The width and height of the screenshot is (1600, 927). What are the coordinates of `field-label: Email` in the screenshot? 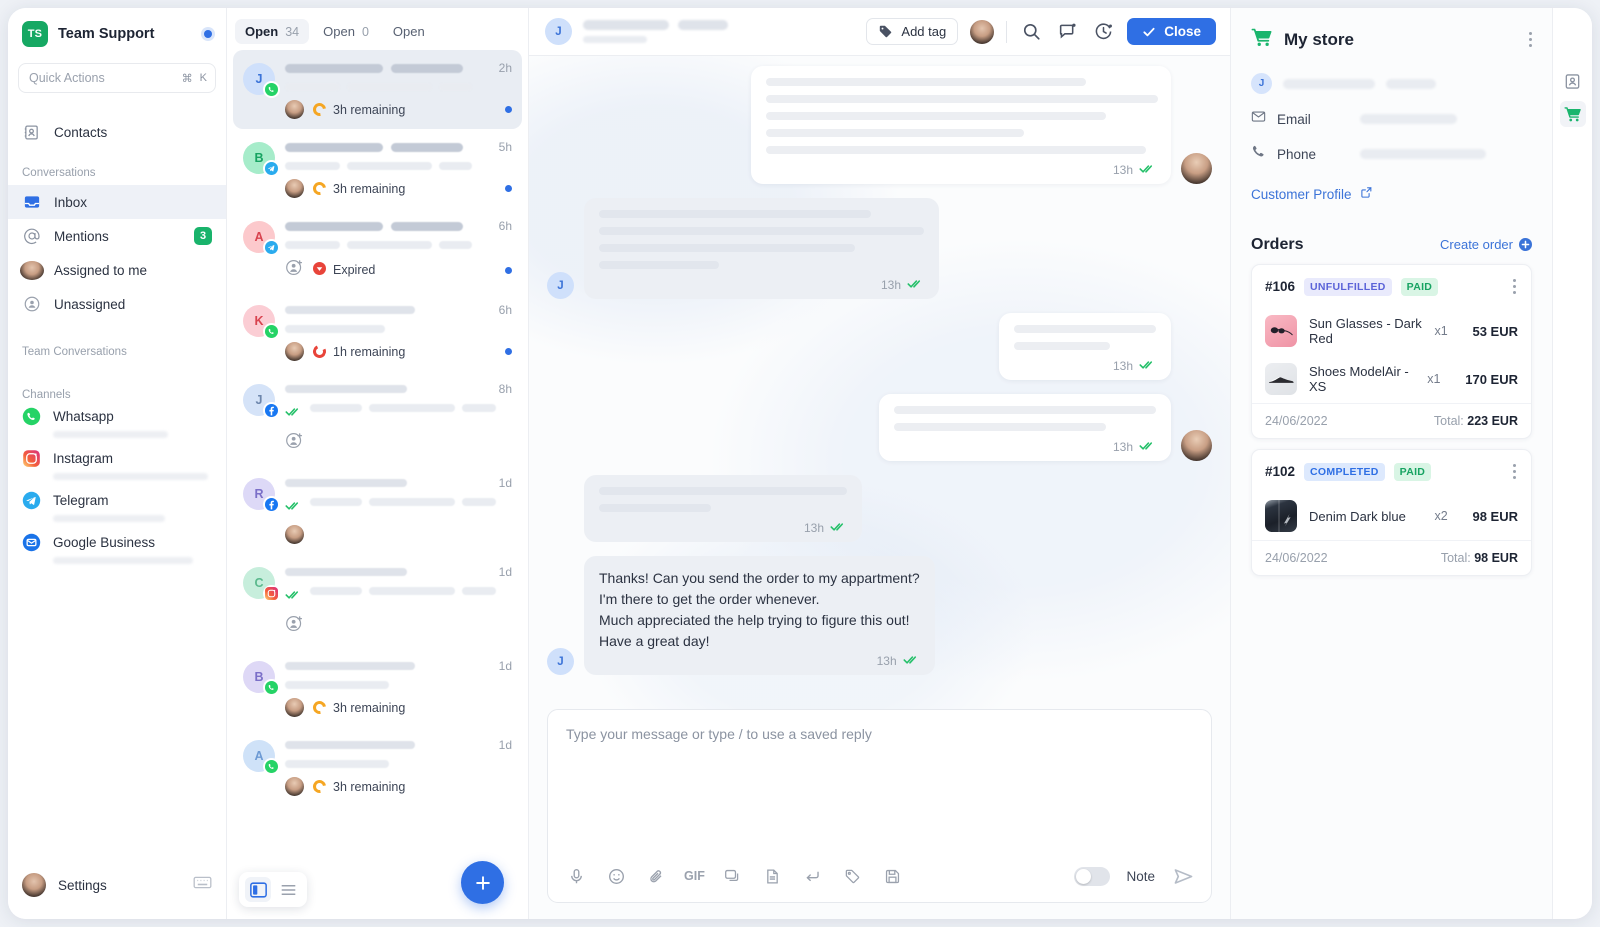 It's located at (1294, 119).